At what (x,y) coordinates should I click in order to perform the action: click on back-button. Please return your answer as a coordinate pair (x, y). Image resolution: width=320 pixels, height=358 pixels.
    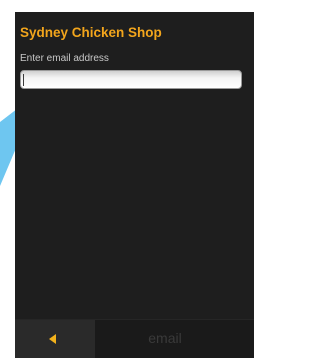
    Looking at the image, I should click on (55, 339).